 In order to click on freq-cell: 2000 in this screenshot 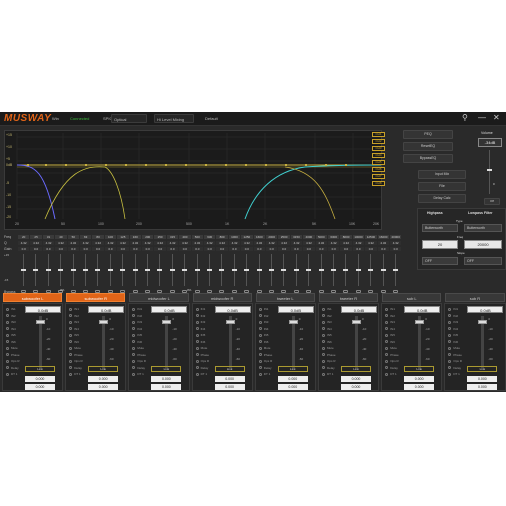, I will do `click(272, 237)`.